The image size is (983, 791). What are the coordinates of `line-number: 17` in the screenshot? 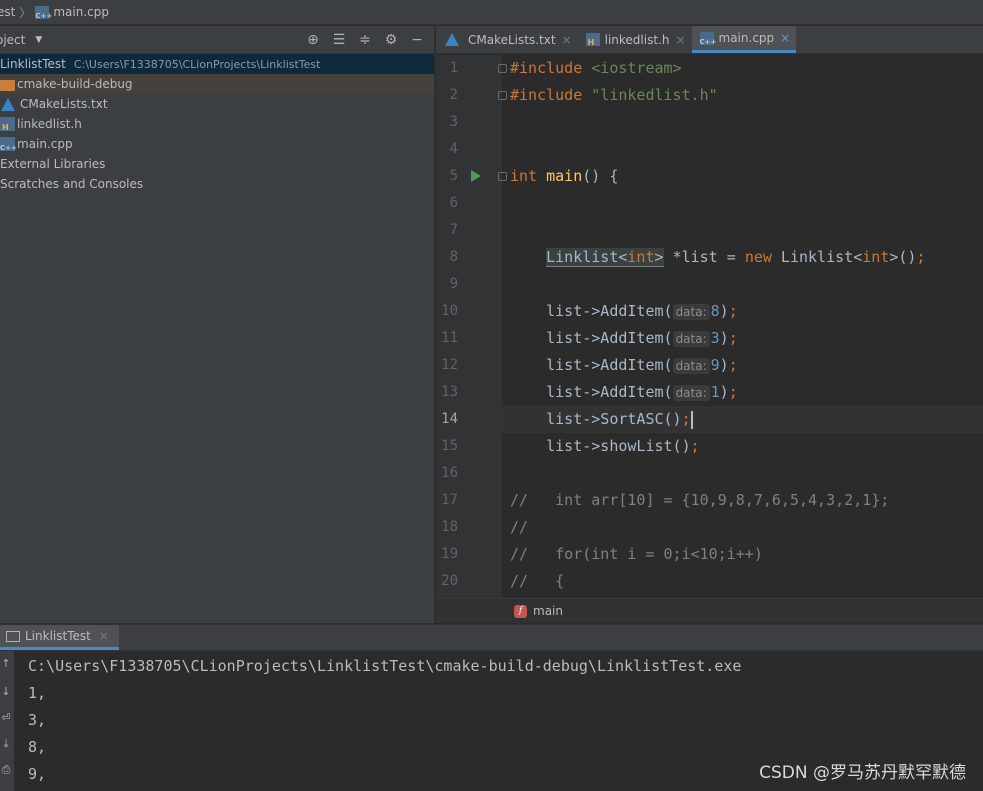 It's located at (449, 500).